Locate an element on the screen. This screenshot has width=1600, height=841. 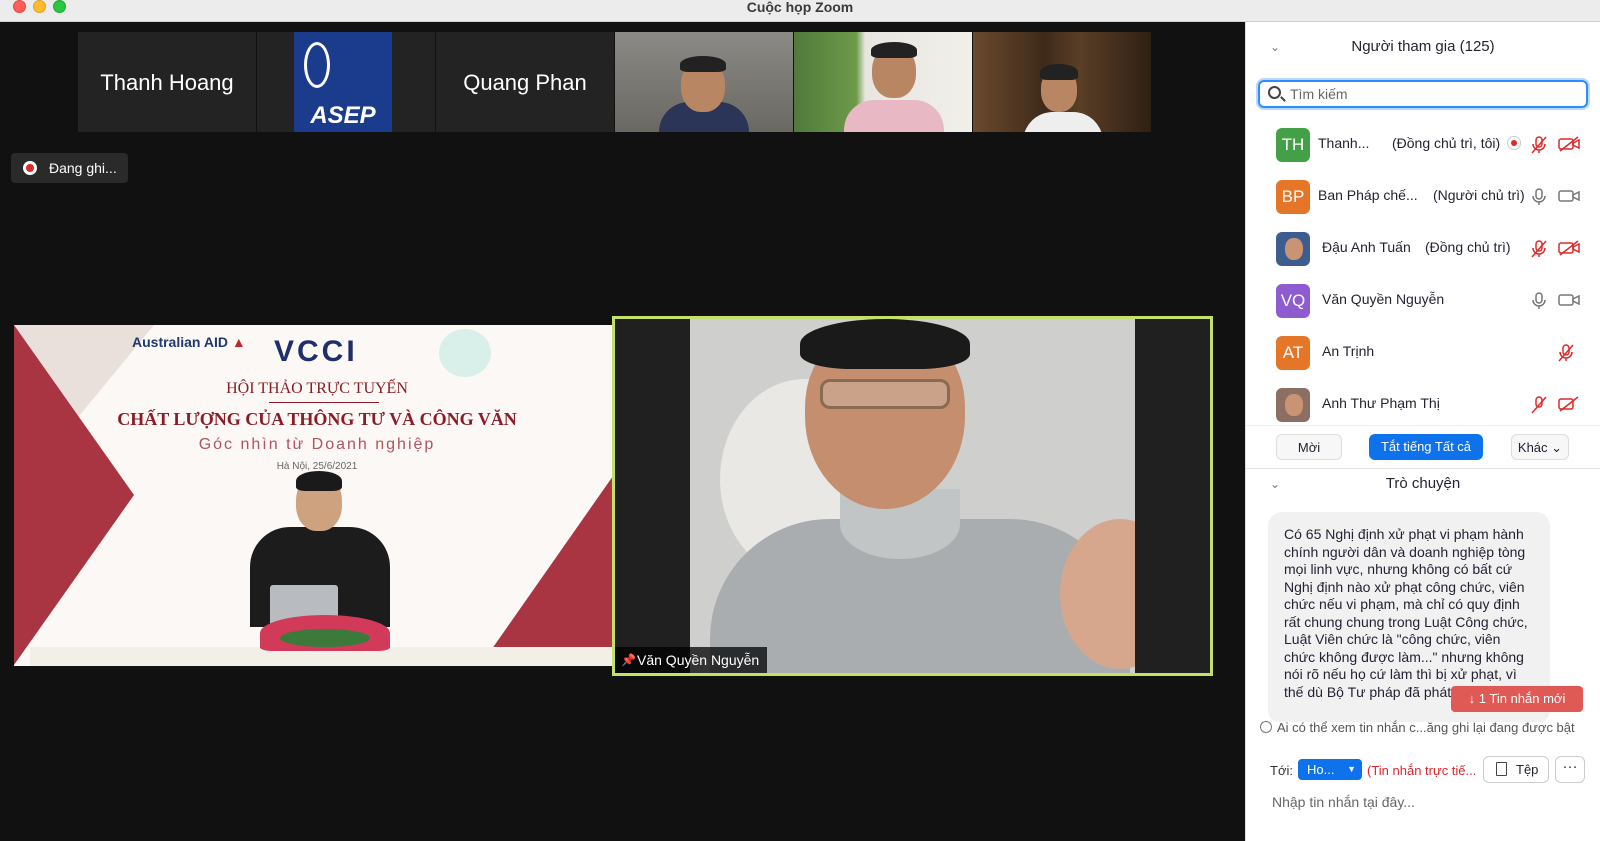
speaker-feed is located at coordinates (912, 496).